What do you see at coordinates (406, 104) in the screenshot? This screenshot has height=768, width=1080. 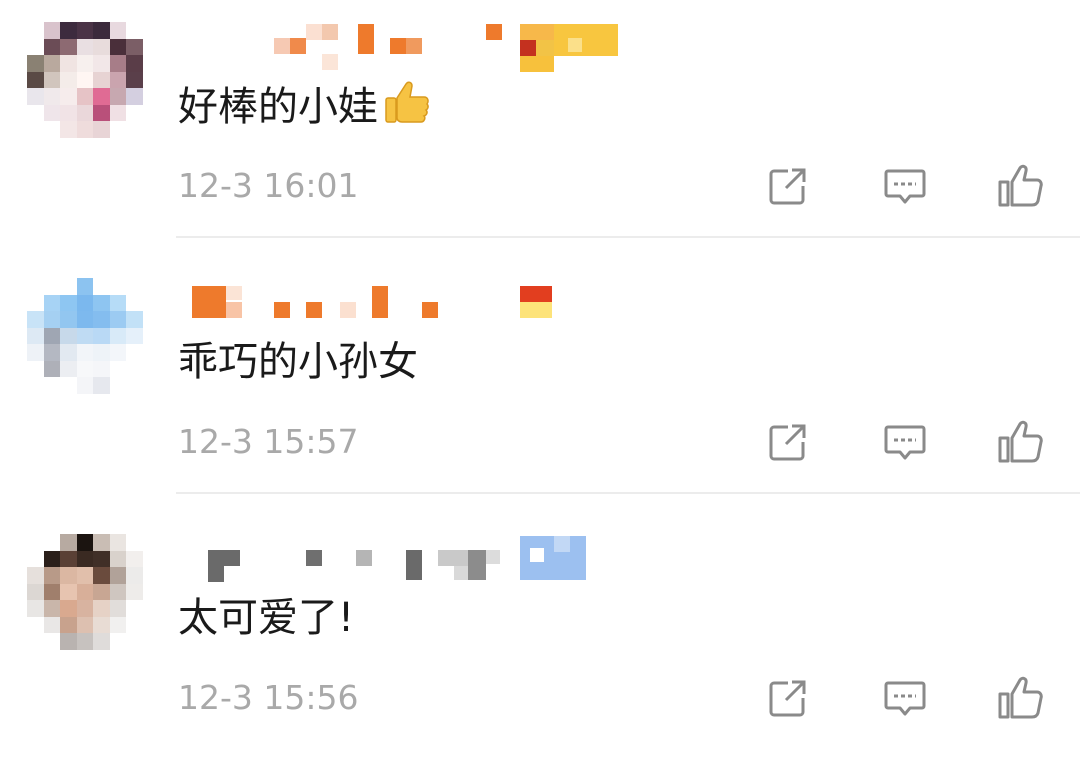 I see `thumbs-up-emoji` at bounding box center [406, 104].